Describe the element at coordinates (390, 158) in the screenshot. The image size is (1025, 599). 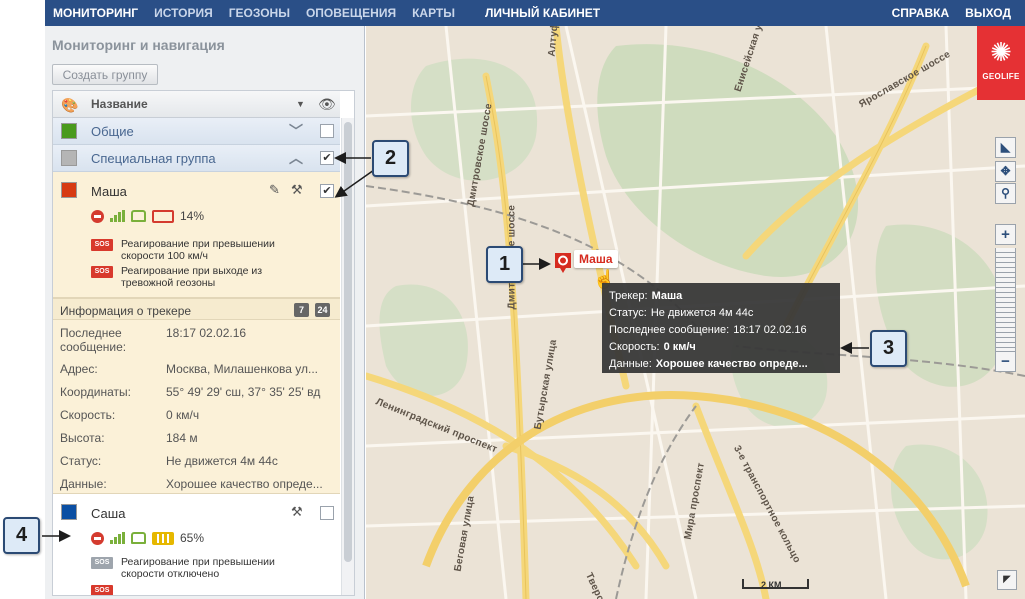
I see `callout-2: 2` at that location.